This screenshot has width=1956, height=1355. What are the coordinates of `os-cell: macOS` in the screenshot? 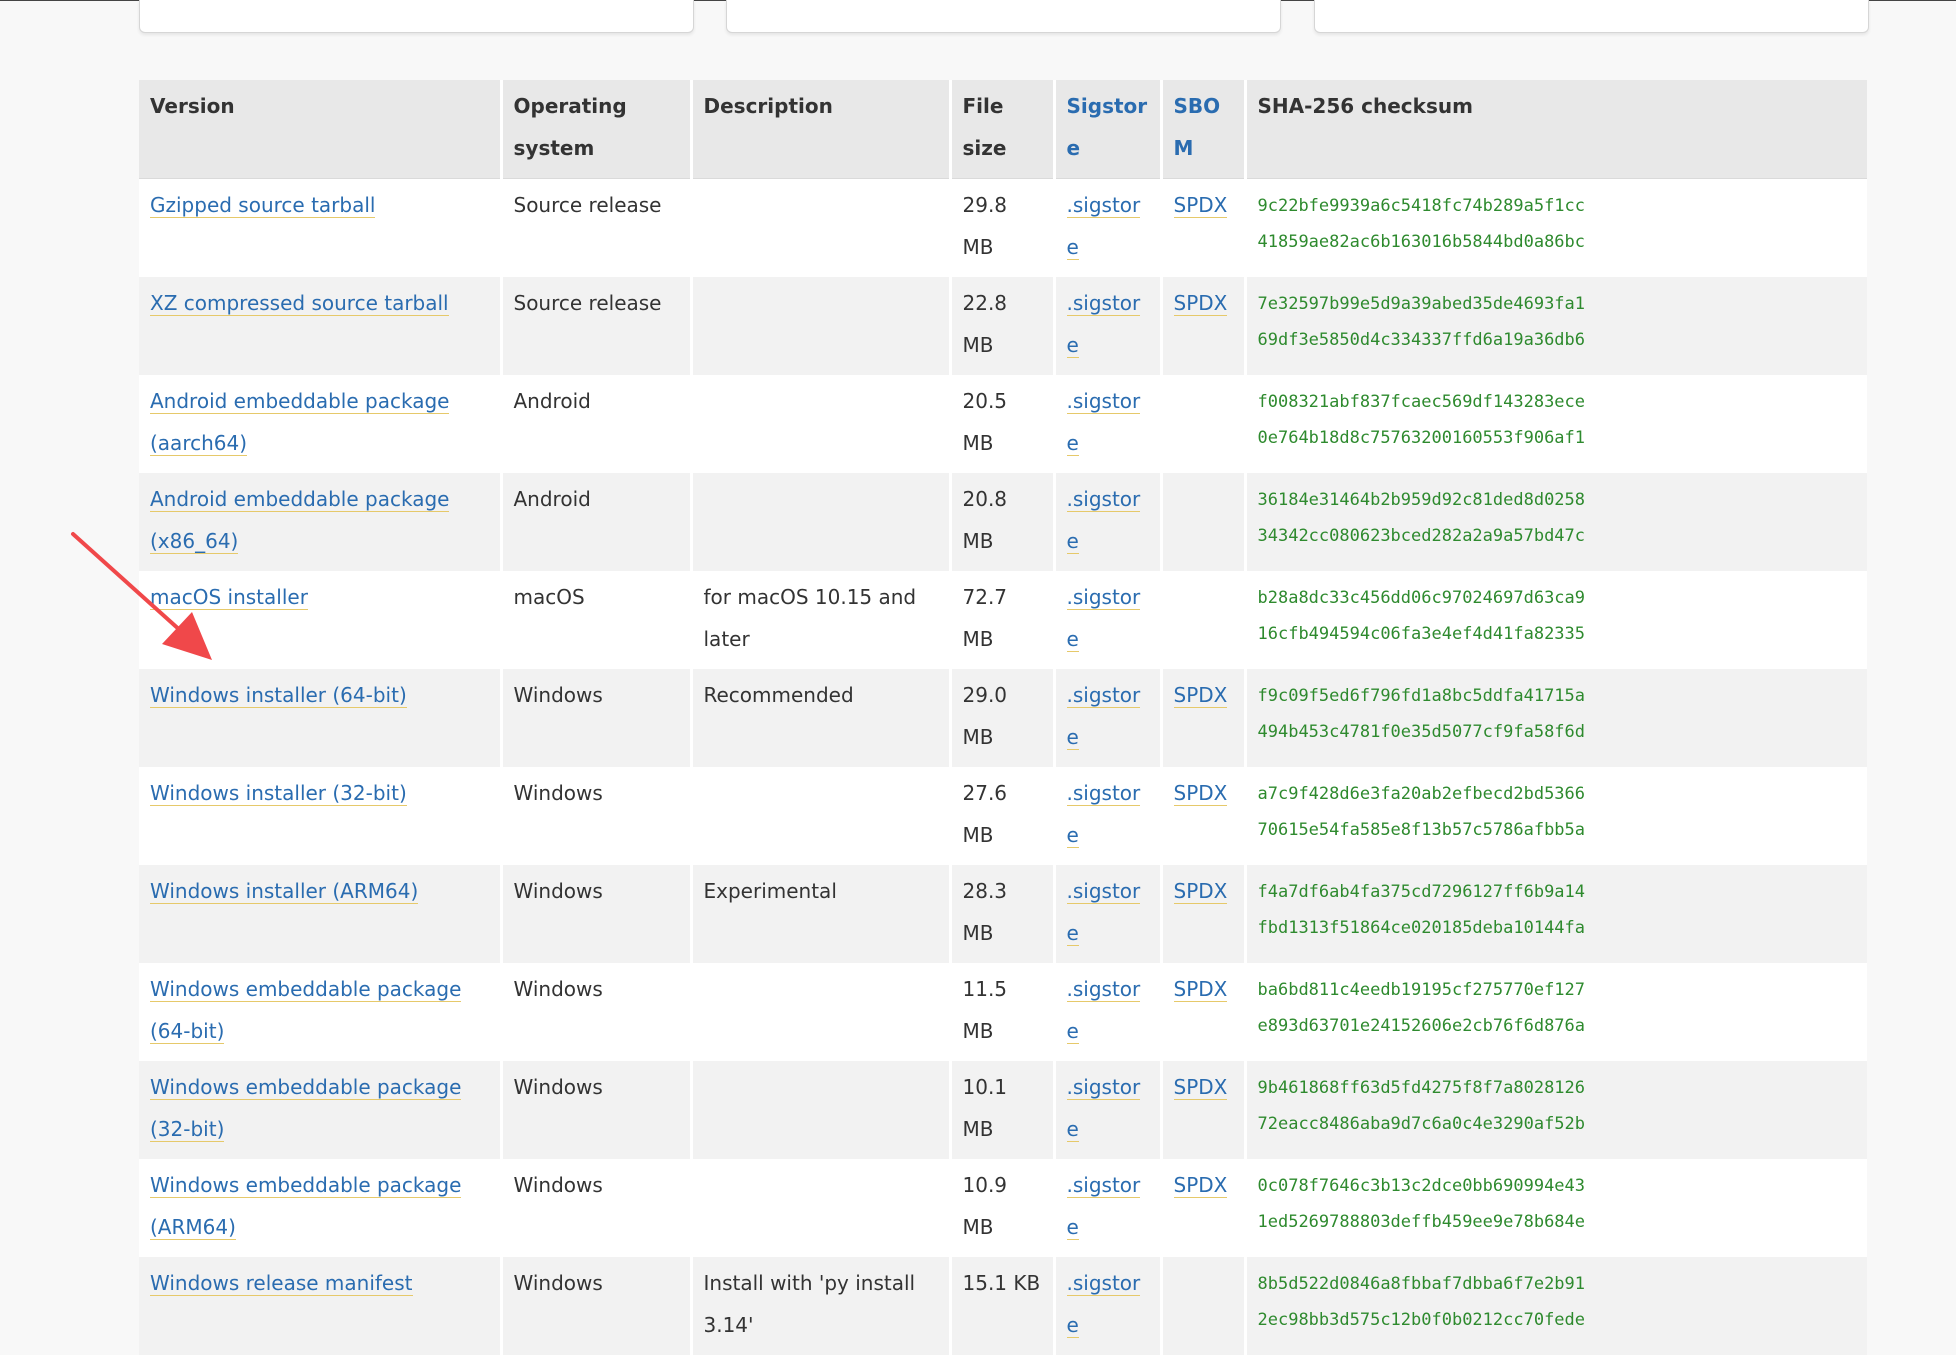 It's located at (596, 620).